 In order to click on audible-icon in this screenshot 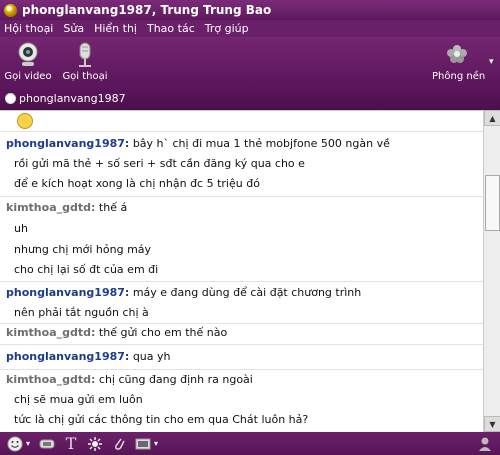, I will do `click(47, 444)`.